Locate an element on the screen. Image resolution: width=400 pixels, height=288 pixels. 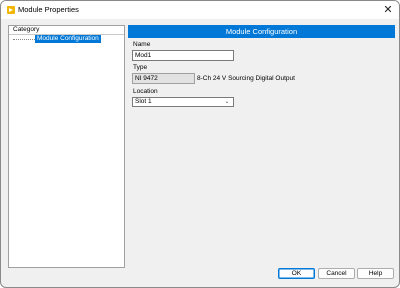
close-icon: ✕ is located at coordinates (388, 10).